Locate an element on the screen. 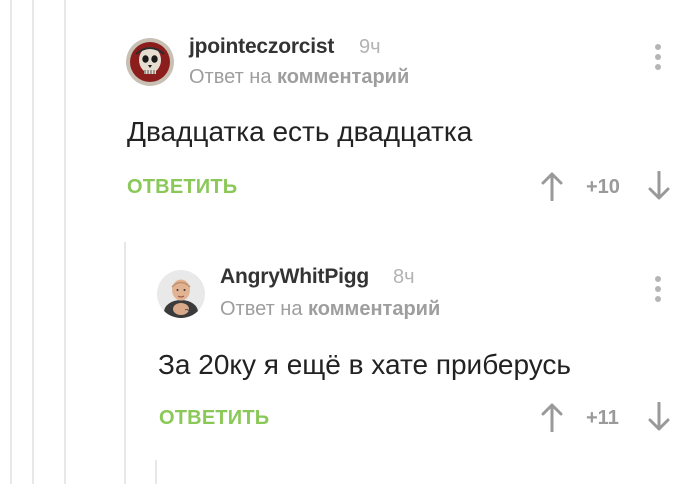 Image resolution: width=700 pixels, height=484 pixels. timestamp: 8ч is located at coordinates (404, 277).